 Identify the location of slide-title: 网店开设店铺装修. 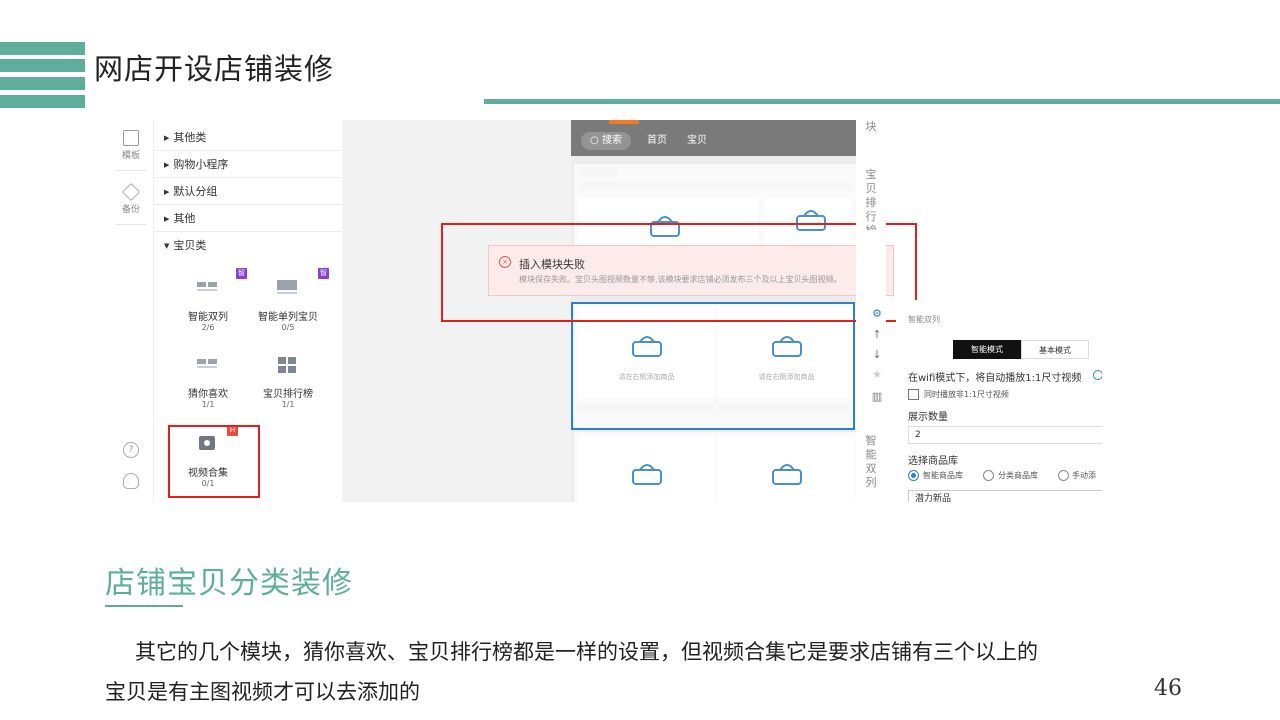
(214, 69).